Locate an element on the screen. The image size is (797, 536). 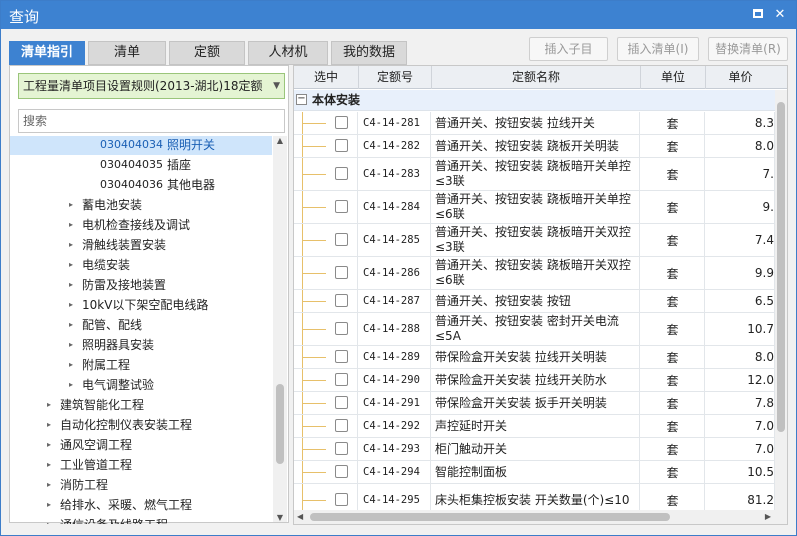
tree-item: ▸ 给排水、采暖、燃气工程 is located at coordinates (141, 505).